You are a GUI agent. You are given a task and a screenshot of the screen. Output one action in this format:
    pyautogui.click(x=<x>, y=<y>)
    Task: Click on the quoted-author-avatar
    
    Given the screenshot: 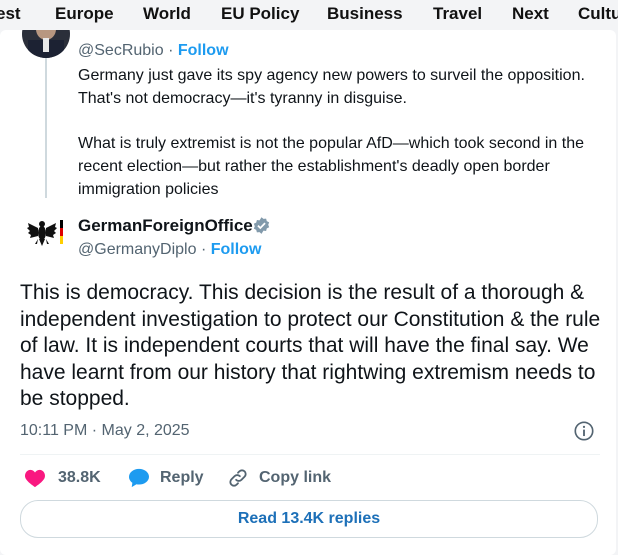 What is the action you would take?
    pyautogui.click(x=46, y=44)
    